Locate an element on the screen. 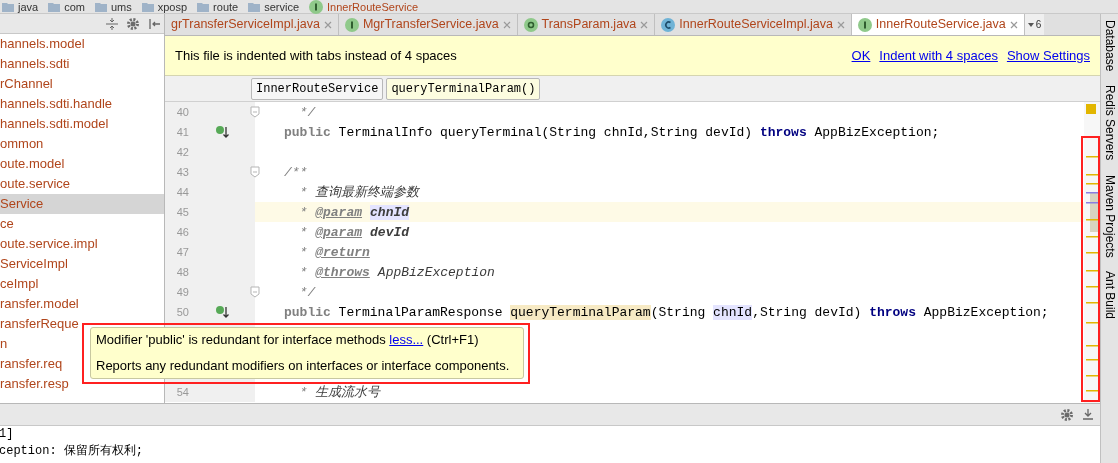 The image size is (1118, 463). line-number: 46 is located at coordinates (182, 232).